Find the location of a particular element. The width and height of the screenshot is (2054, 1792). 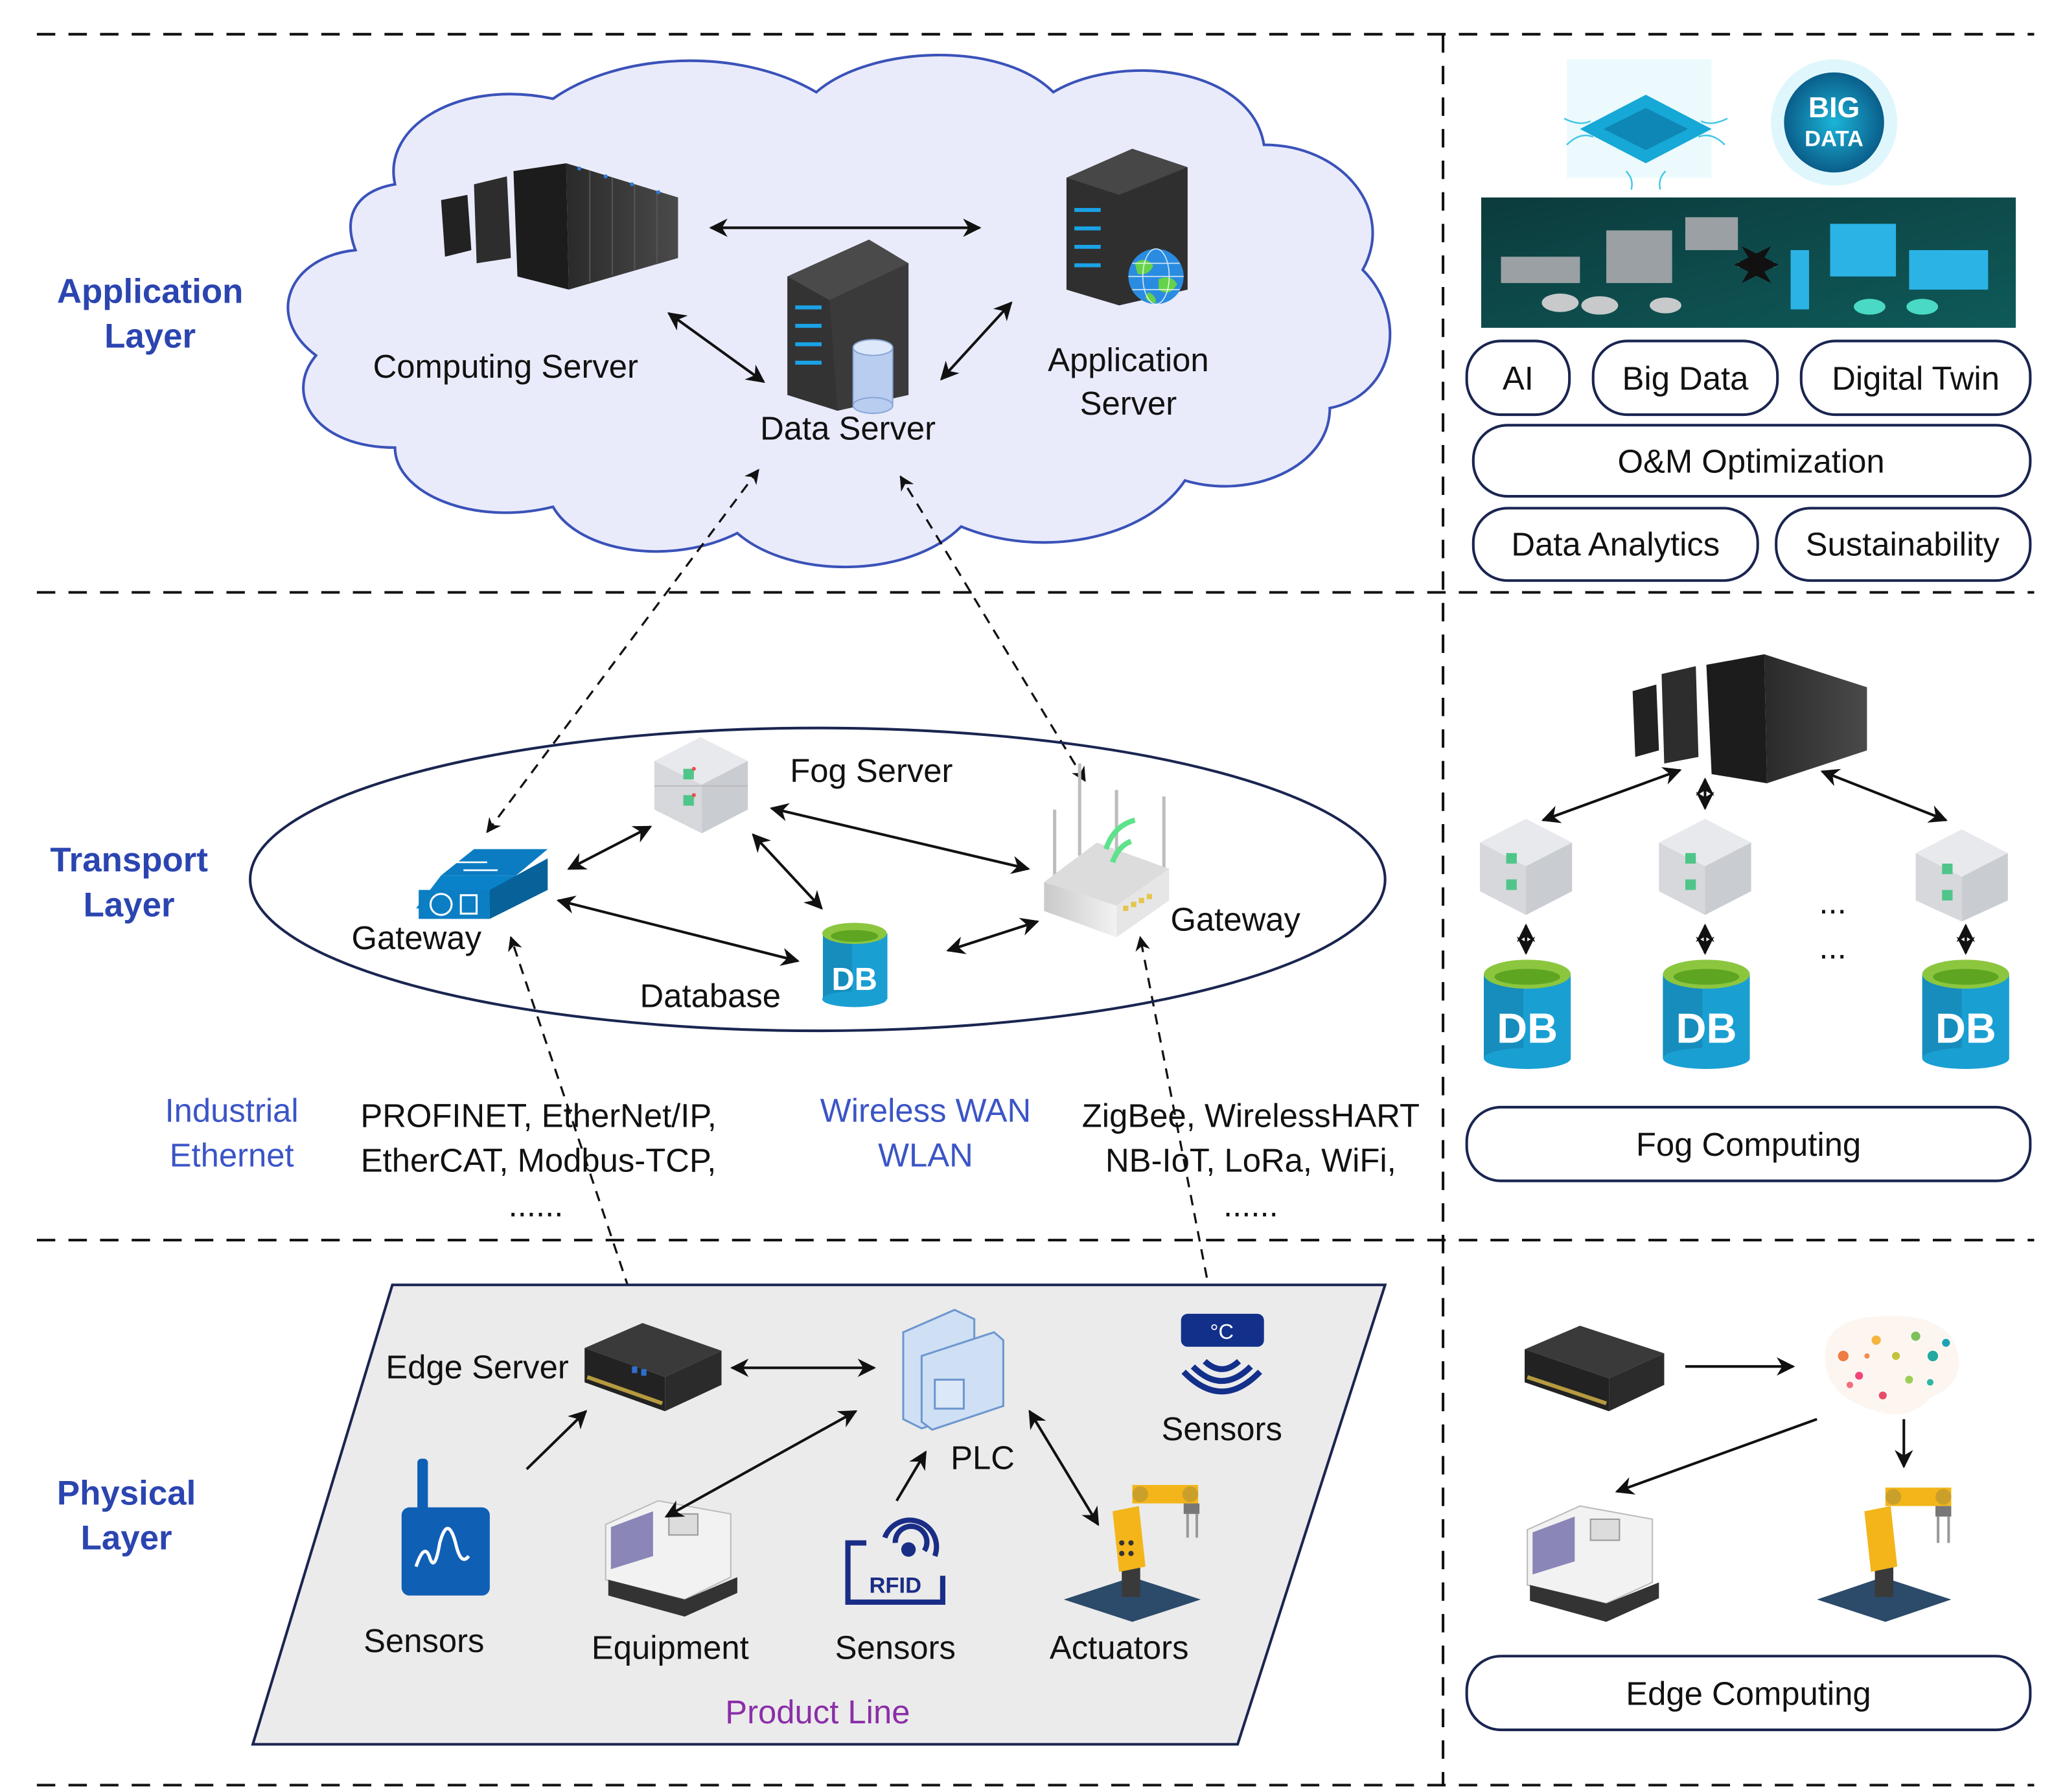

industrial-ethernet-label: Industrial is located at coordinates (232, 1110).